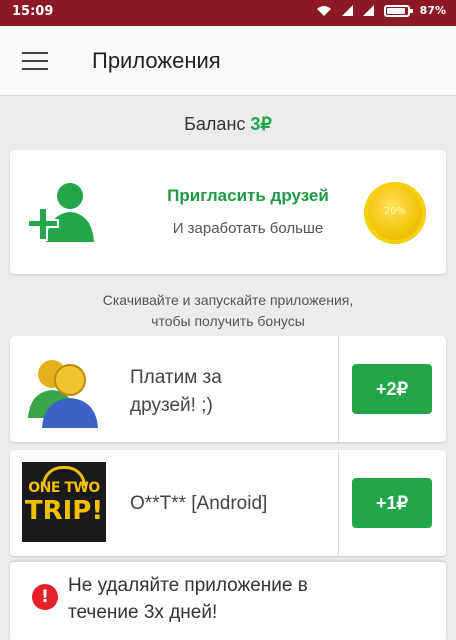  I want to click on offer-label: Платим за друзей! ;), so click(230, 392).